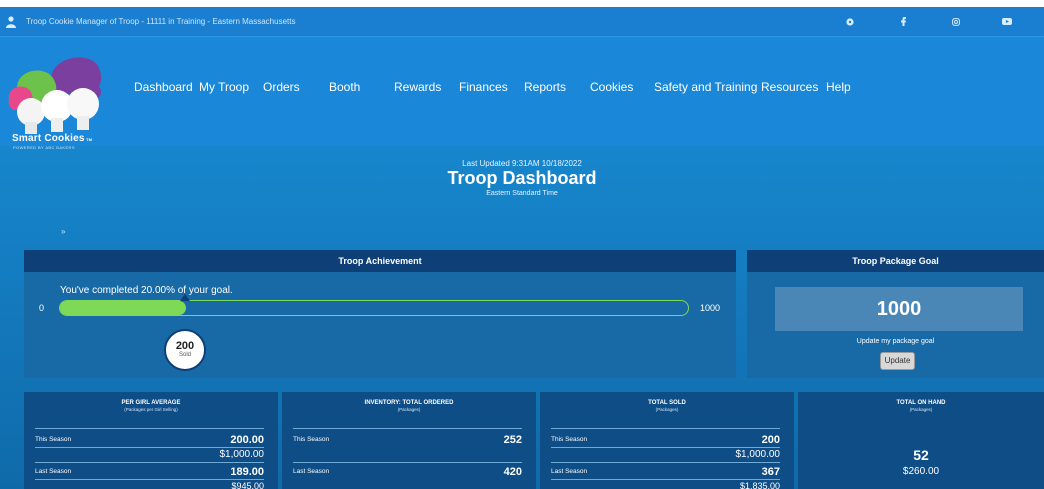 Image resolution: width=1044 pixels, height=489 pixels. What do you see at coordinates (344, 87) in the screenshot?
I see `nav-booth: Booth` at bounding box center [344, 87].